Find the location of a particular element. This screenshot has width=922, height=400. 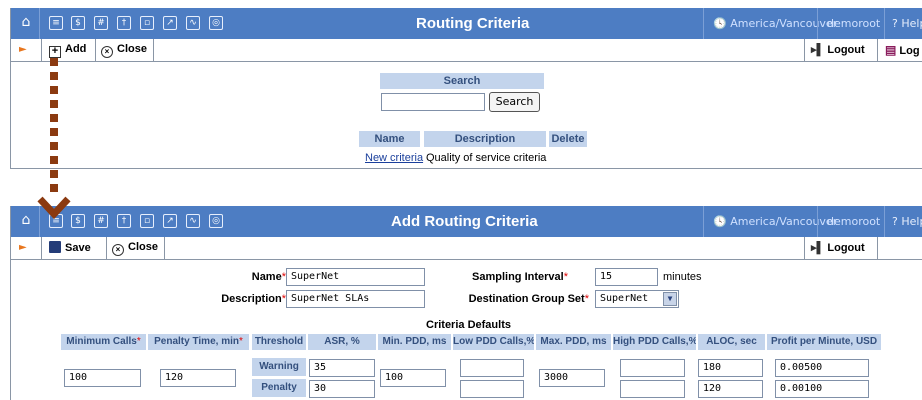

description-label: Description* is located at coordinates (253, 299).